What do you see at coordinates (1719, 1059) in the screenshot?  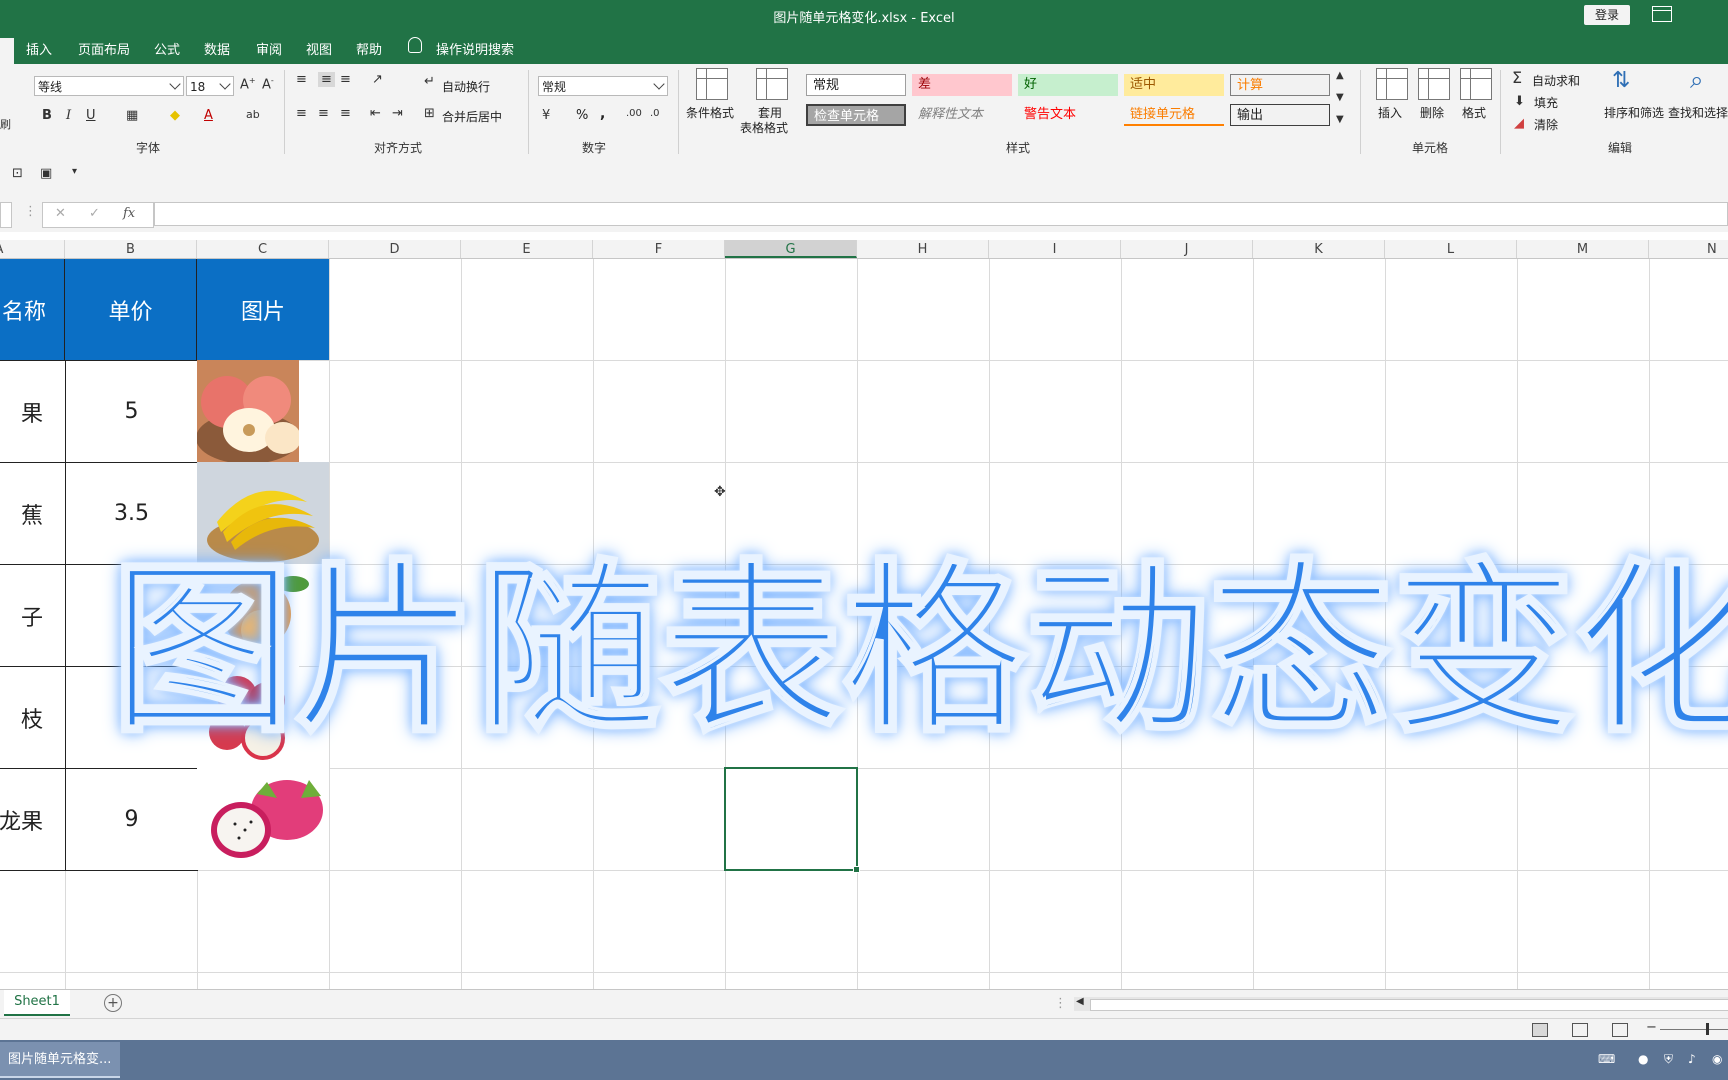 I see `network-icon: ◉` at bounding box center [1719, 1059].